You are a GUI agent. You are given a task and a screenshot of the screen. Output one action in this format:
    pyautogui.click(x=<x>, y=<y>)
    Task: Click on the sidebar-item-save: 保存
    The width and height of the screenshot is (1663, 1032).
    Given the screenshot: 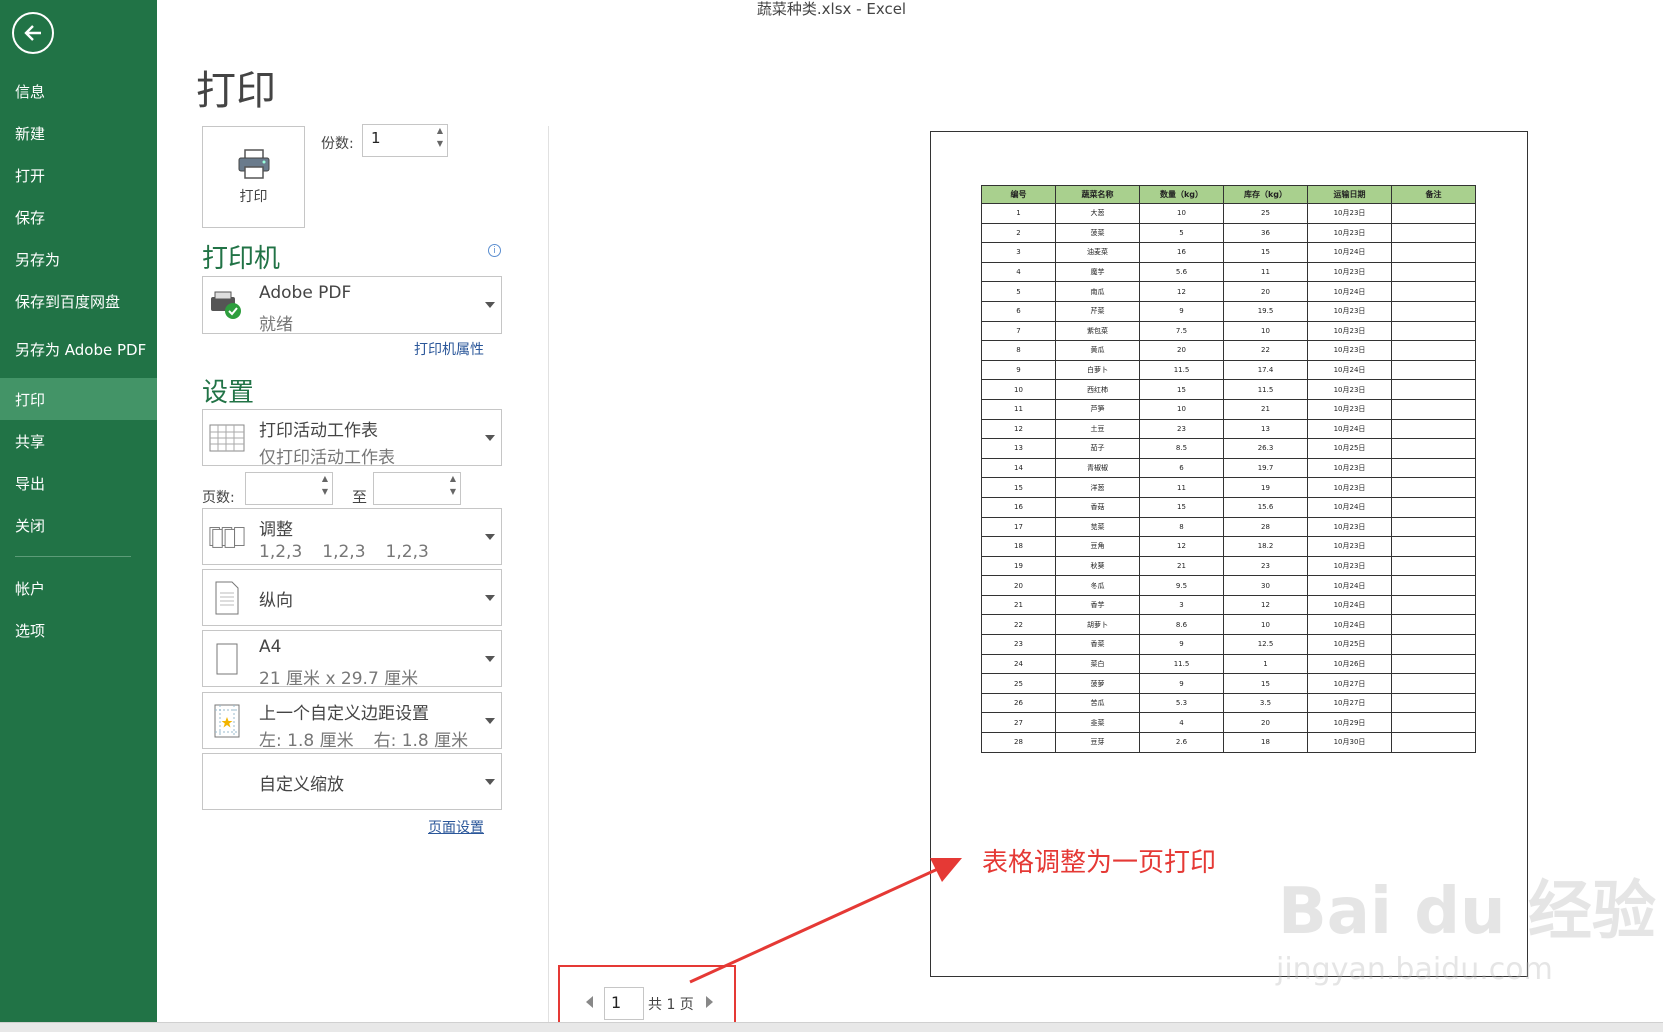 What is the action you would take?
    pyautogui.click(x=78, y=217)
    